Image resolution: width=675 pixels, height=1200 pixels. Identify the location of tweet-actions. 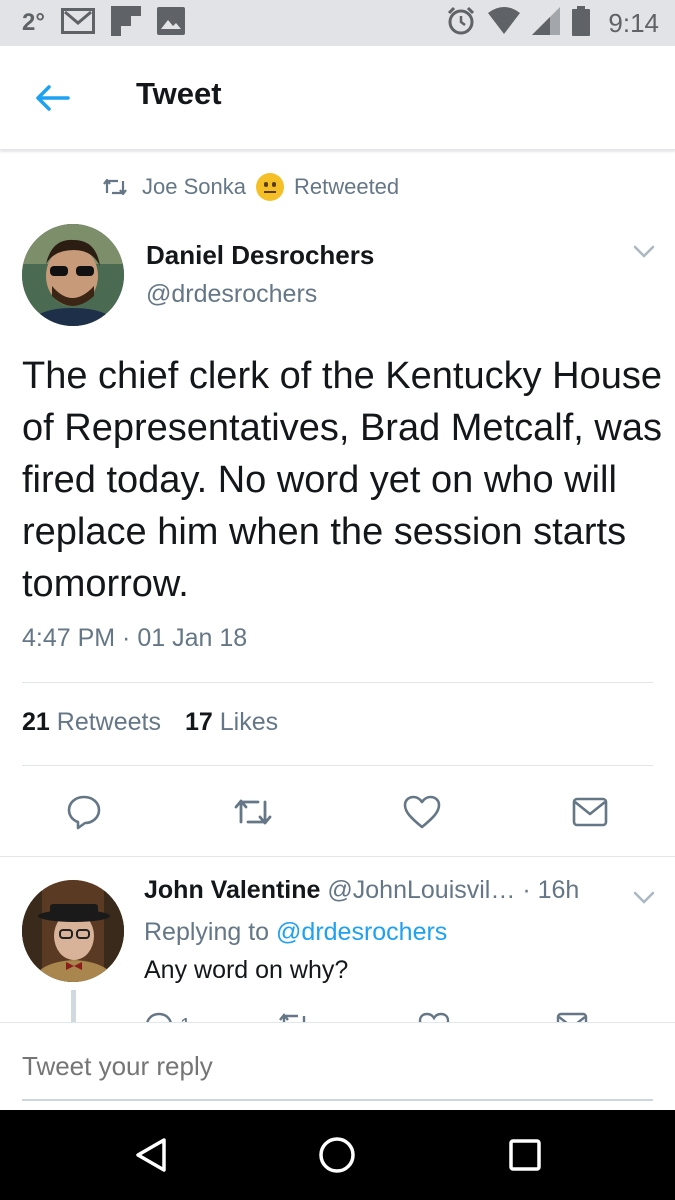
(337, 812).